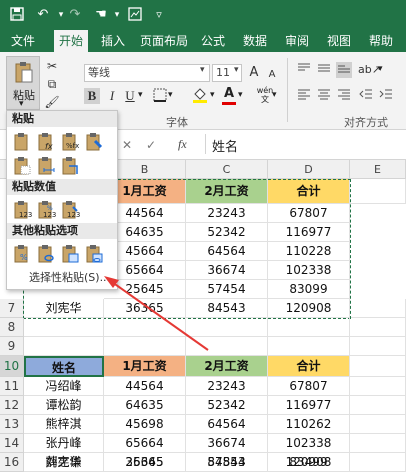  What do you see at coordinates (12, 443) in the screenshot?
I see `row-header-14: 14` at bounding box center [12, 443].